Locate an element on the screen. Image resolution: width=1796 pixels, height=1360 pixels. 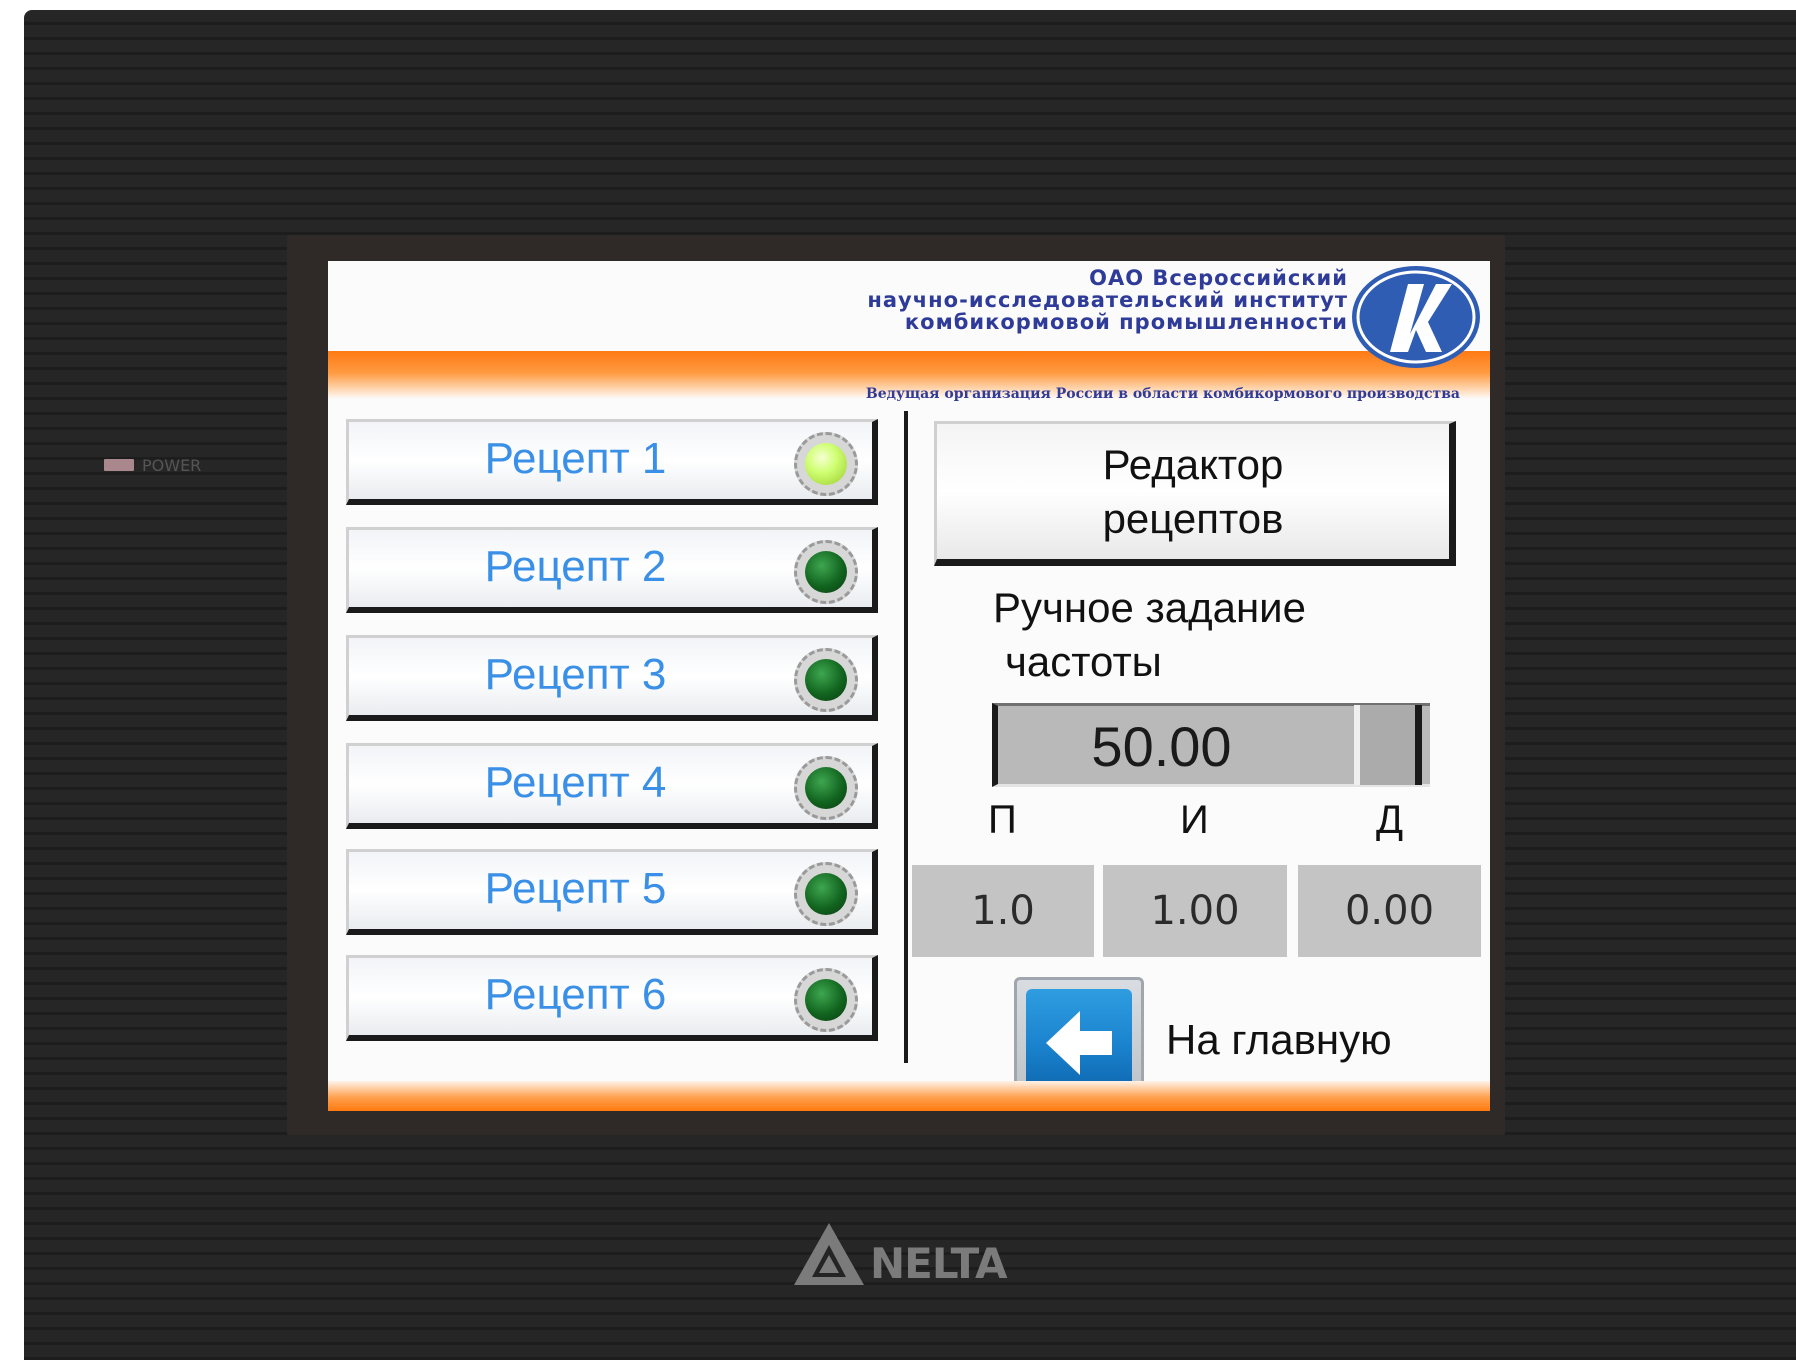
delta-triangle-icon is located at coordinates (829, 1254).